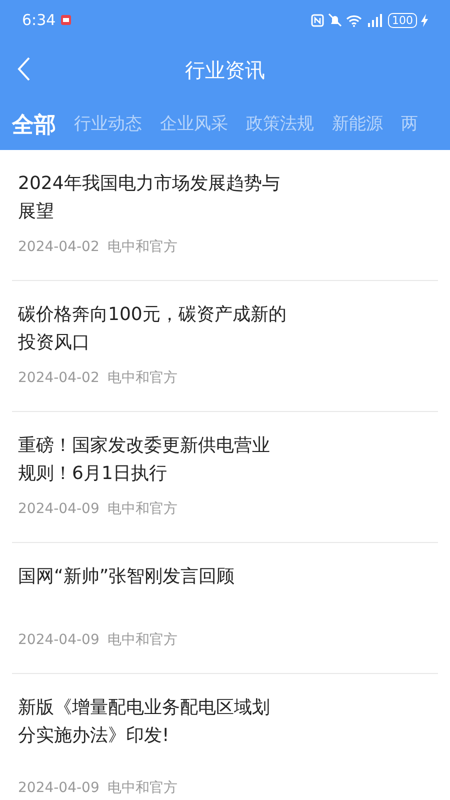 This screenshot has height=800, width=450. I want to click on category-tab: 新能源, so click(357, 125).